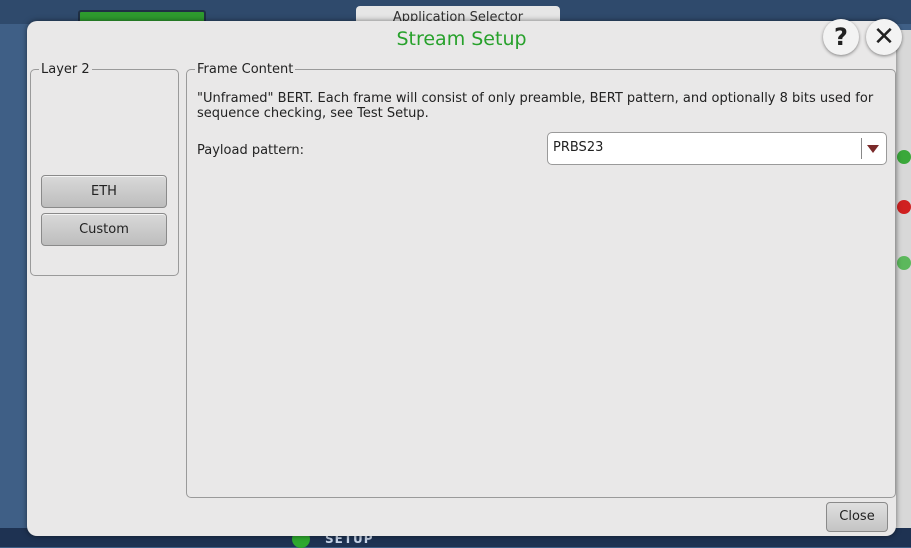 This screenshot has height=548, width=911. I want to click on dialog-title: Stream Setup, so click(461, 39).